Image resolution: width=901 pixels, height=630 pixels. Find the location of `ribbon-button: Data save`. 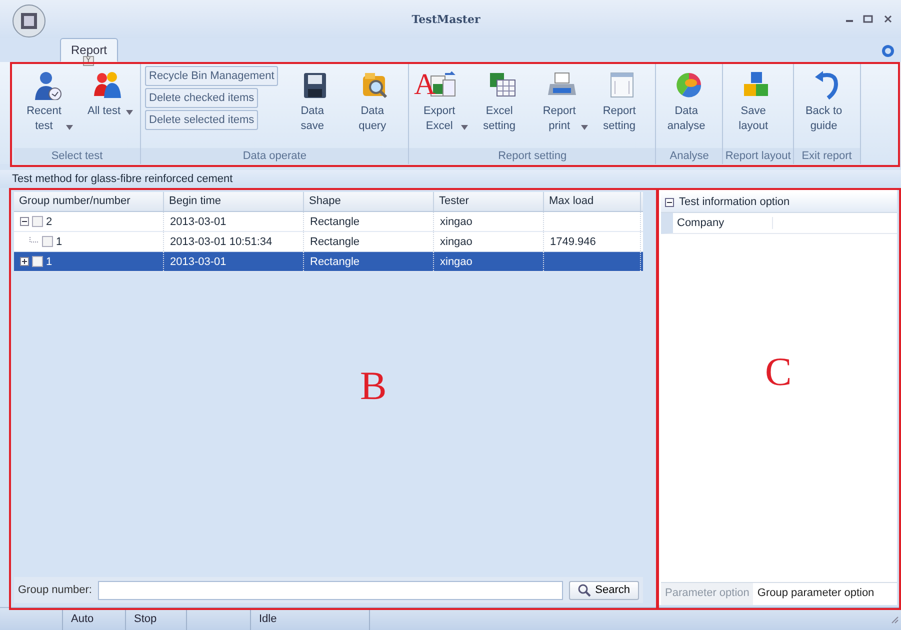

ribbon-button: Data save is located at coordinates (315, 102).